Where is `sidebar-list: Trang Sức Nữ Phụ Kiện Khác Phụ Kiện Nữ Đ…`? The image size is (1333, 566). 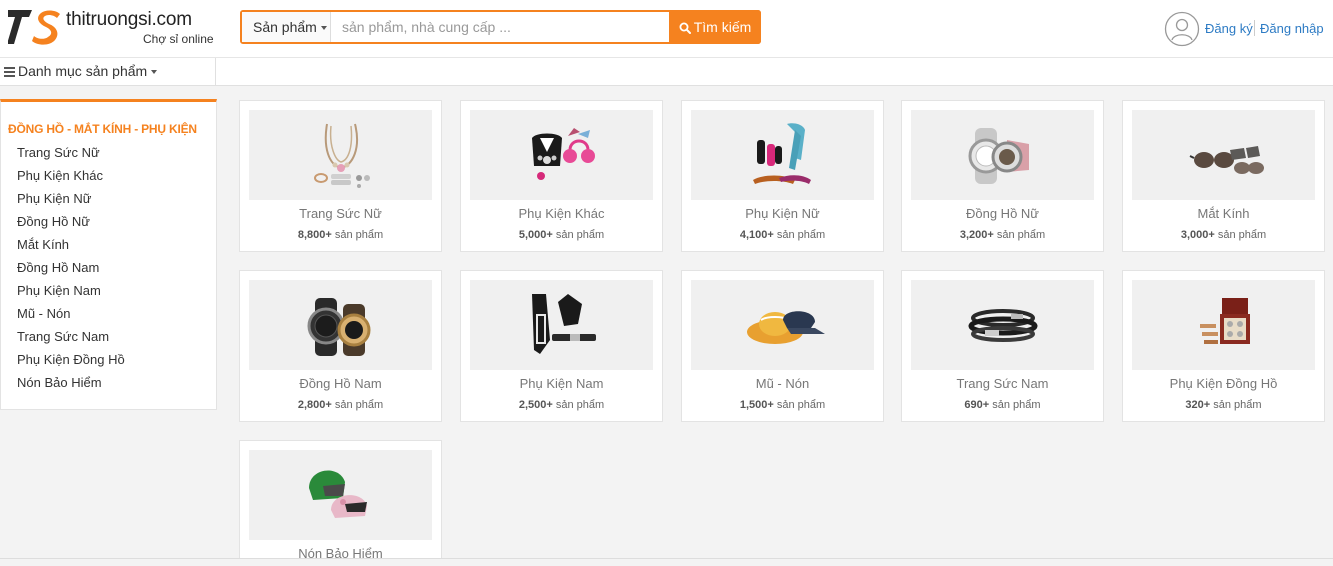
sidebar-list: Trang Sức Nữ Phụ Kiện Khác Phụ Kiện Nữ Đ… is located at coordinates (71, 270).